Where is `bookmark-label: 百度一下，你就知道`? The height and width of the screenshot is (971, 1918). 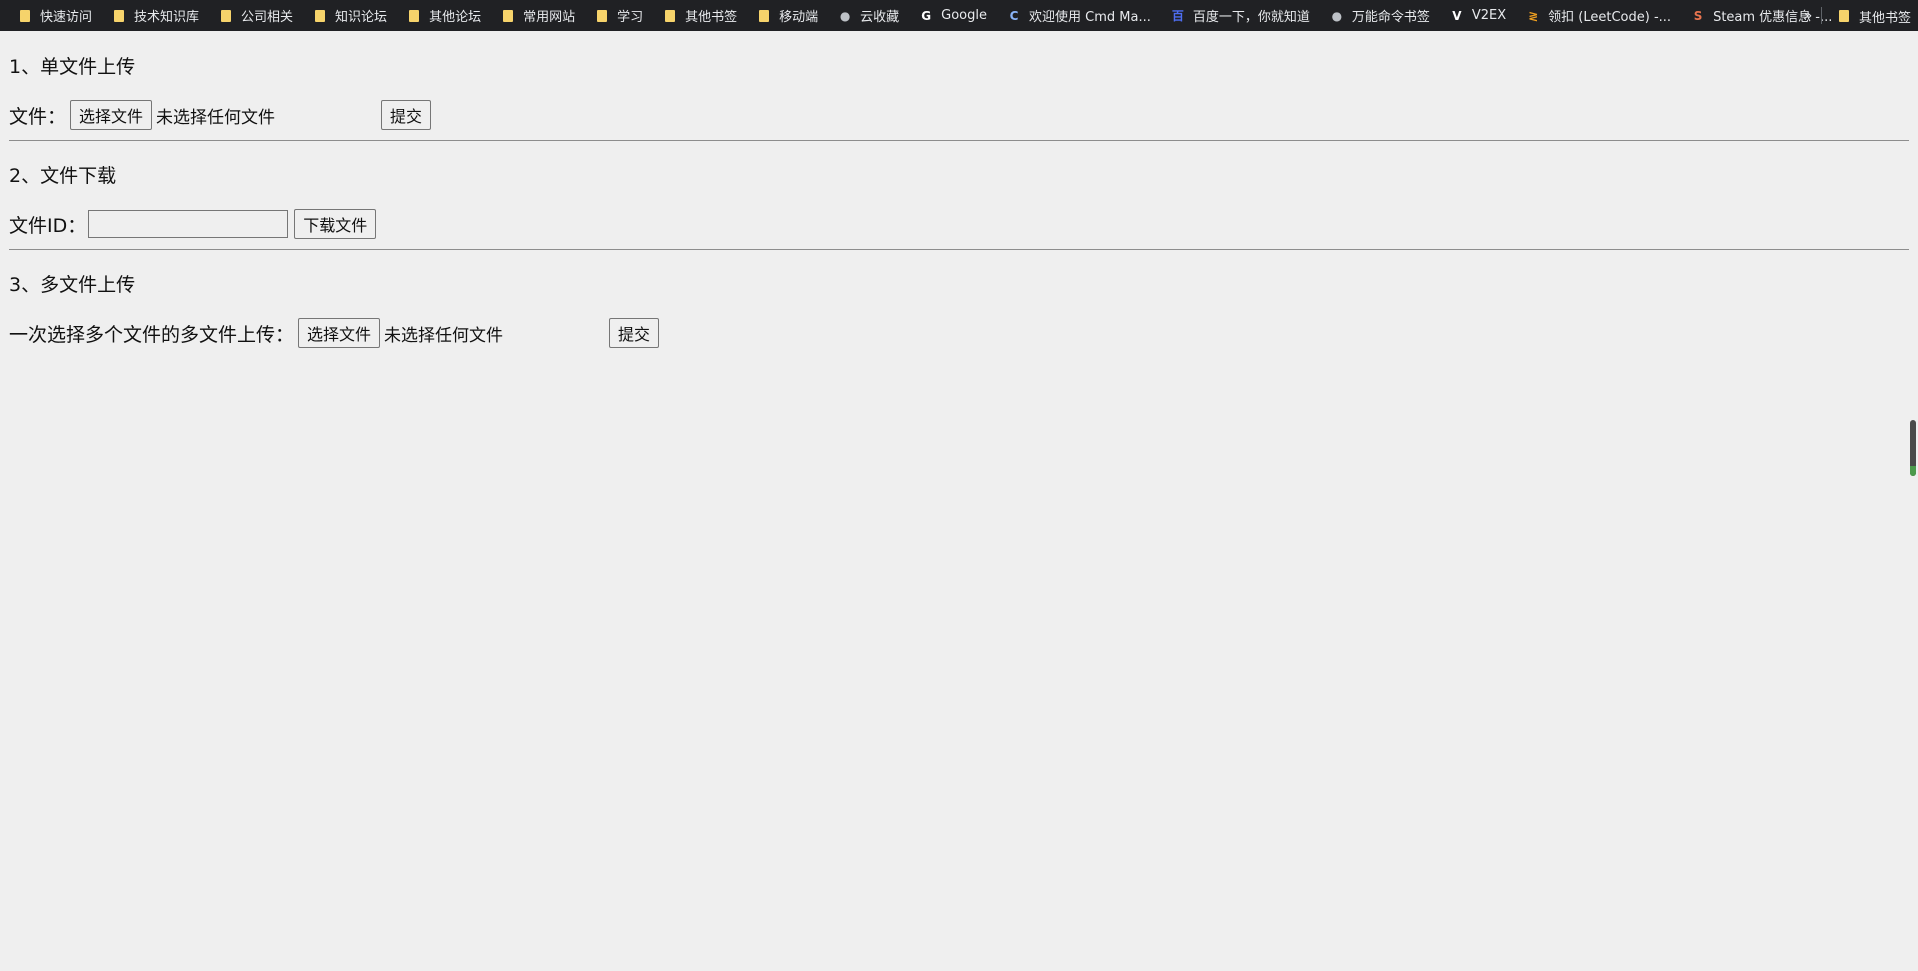
bookmark-label: 百度一下，你就知道 is located at coordinates (1251, 17).